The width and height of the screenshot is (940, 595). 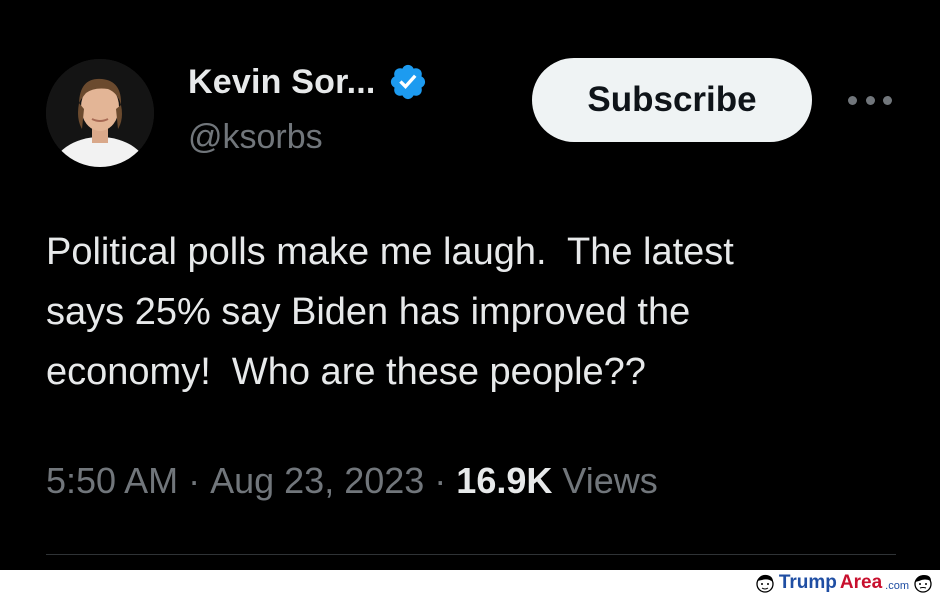 What do you see at coordinates (807, 582) in the screenshot?
I see `brand-name-part1: Trump` at bounding box center [807, 582].